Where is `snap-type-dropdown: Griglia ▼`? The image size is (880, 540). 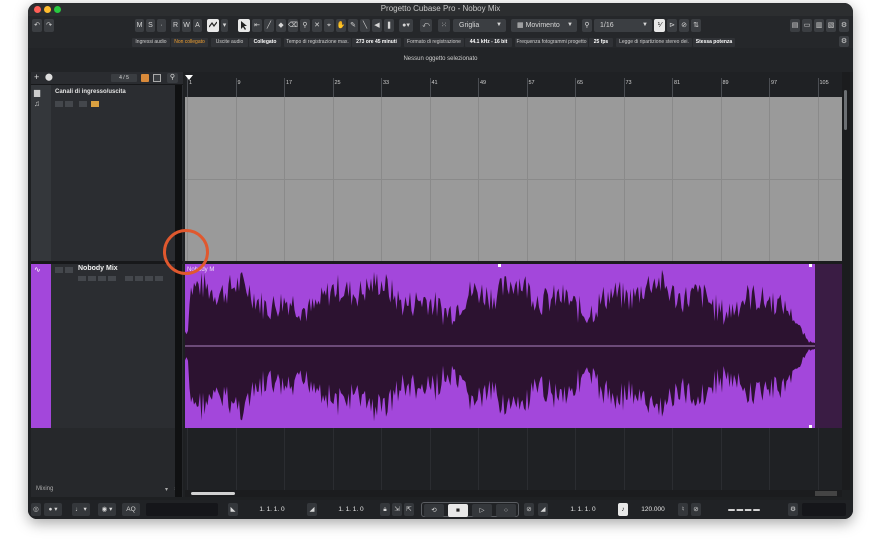
snap-type-dropdown: Griglia ▼ is located at coordinates (479, 25).